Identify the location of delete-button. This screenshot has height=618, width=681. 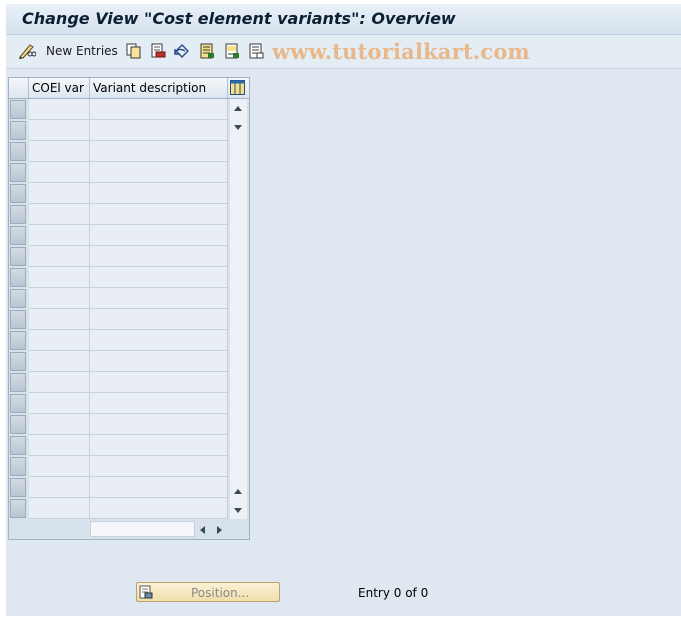
(158, 51).